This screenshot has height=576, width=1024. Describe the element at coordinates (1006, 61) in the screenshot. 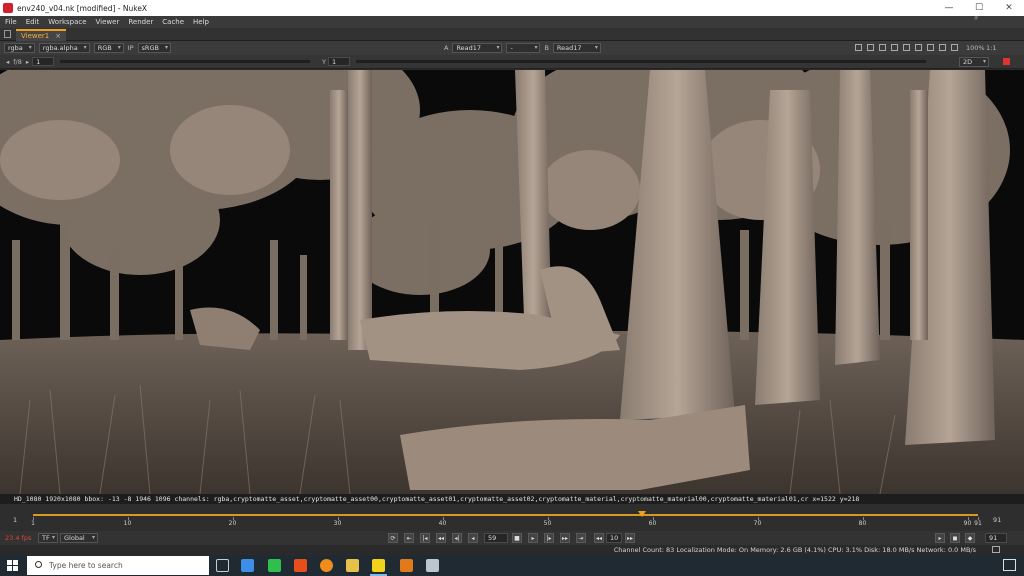

I see `paint-tool-icon` at that location.